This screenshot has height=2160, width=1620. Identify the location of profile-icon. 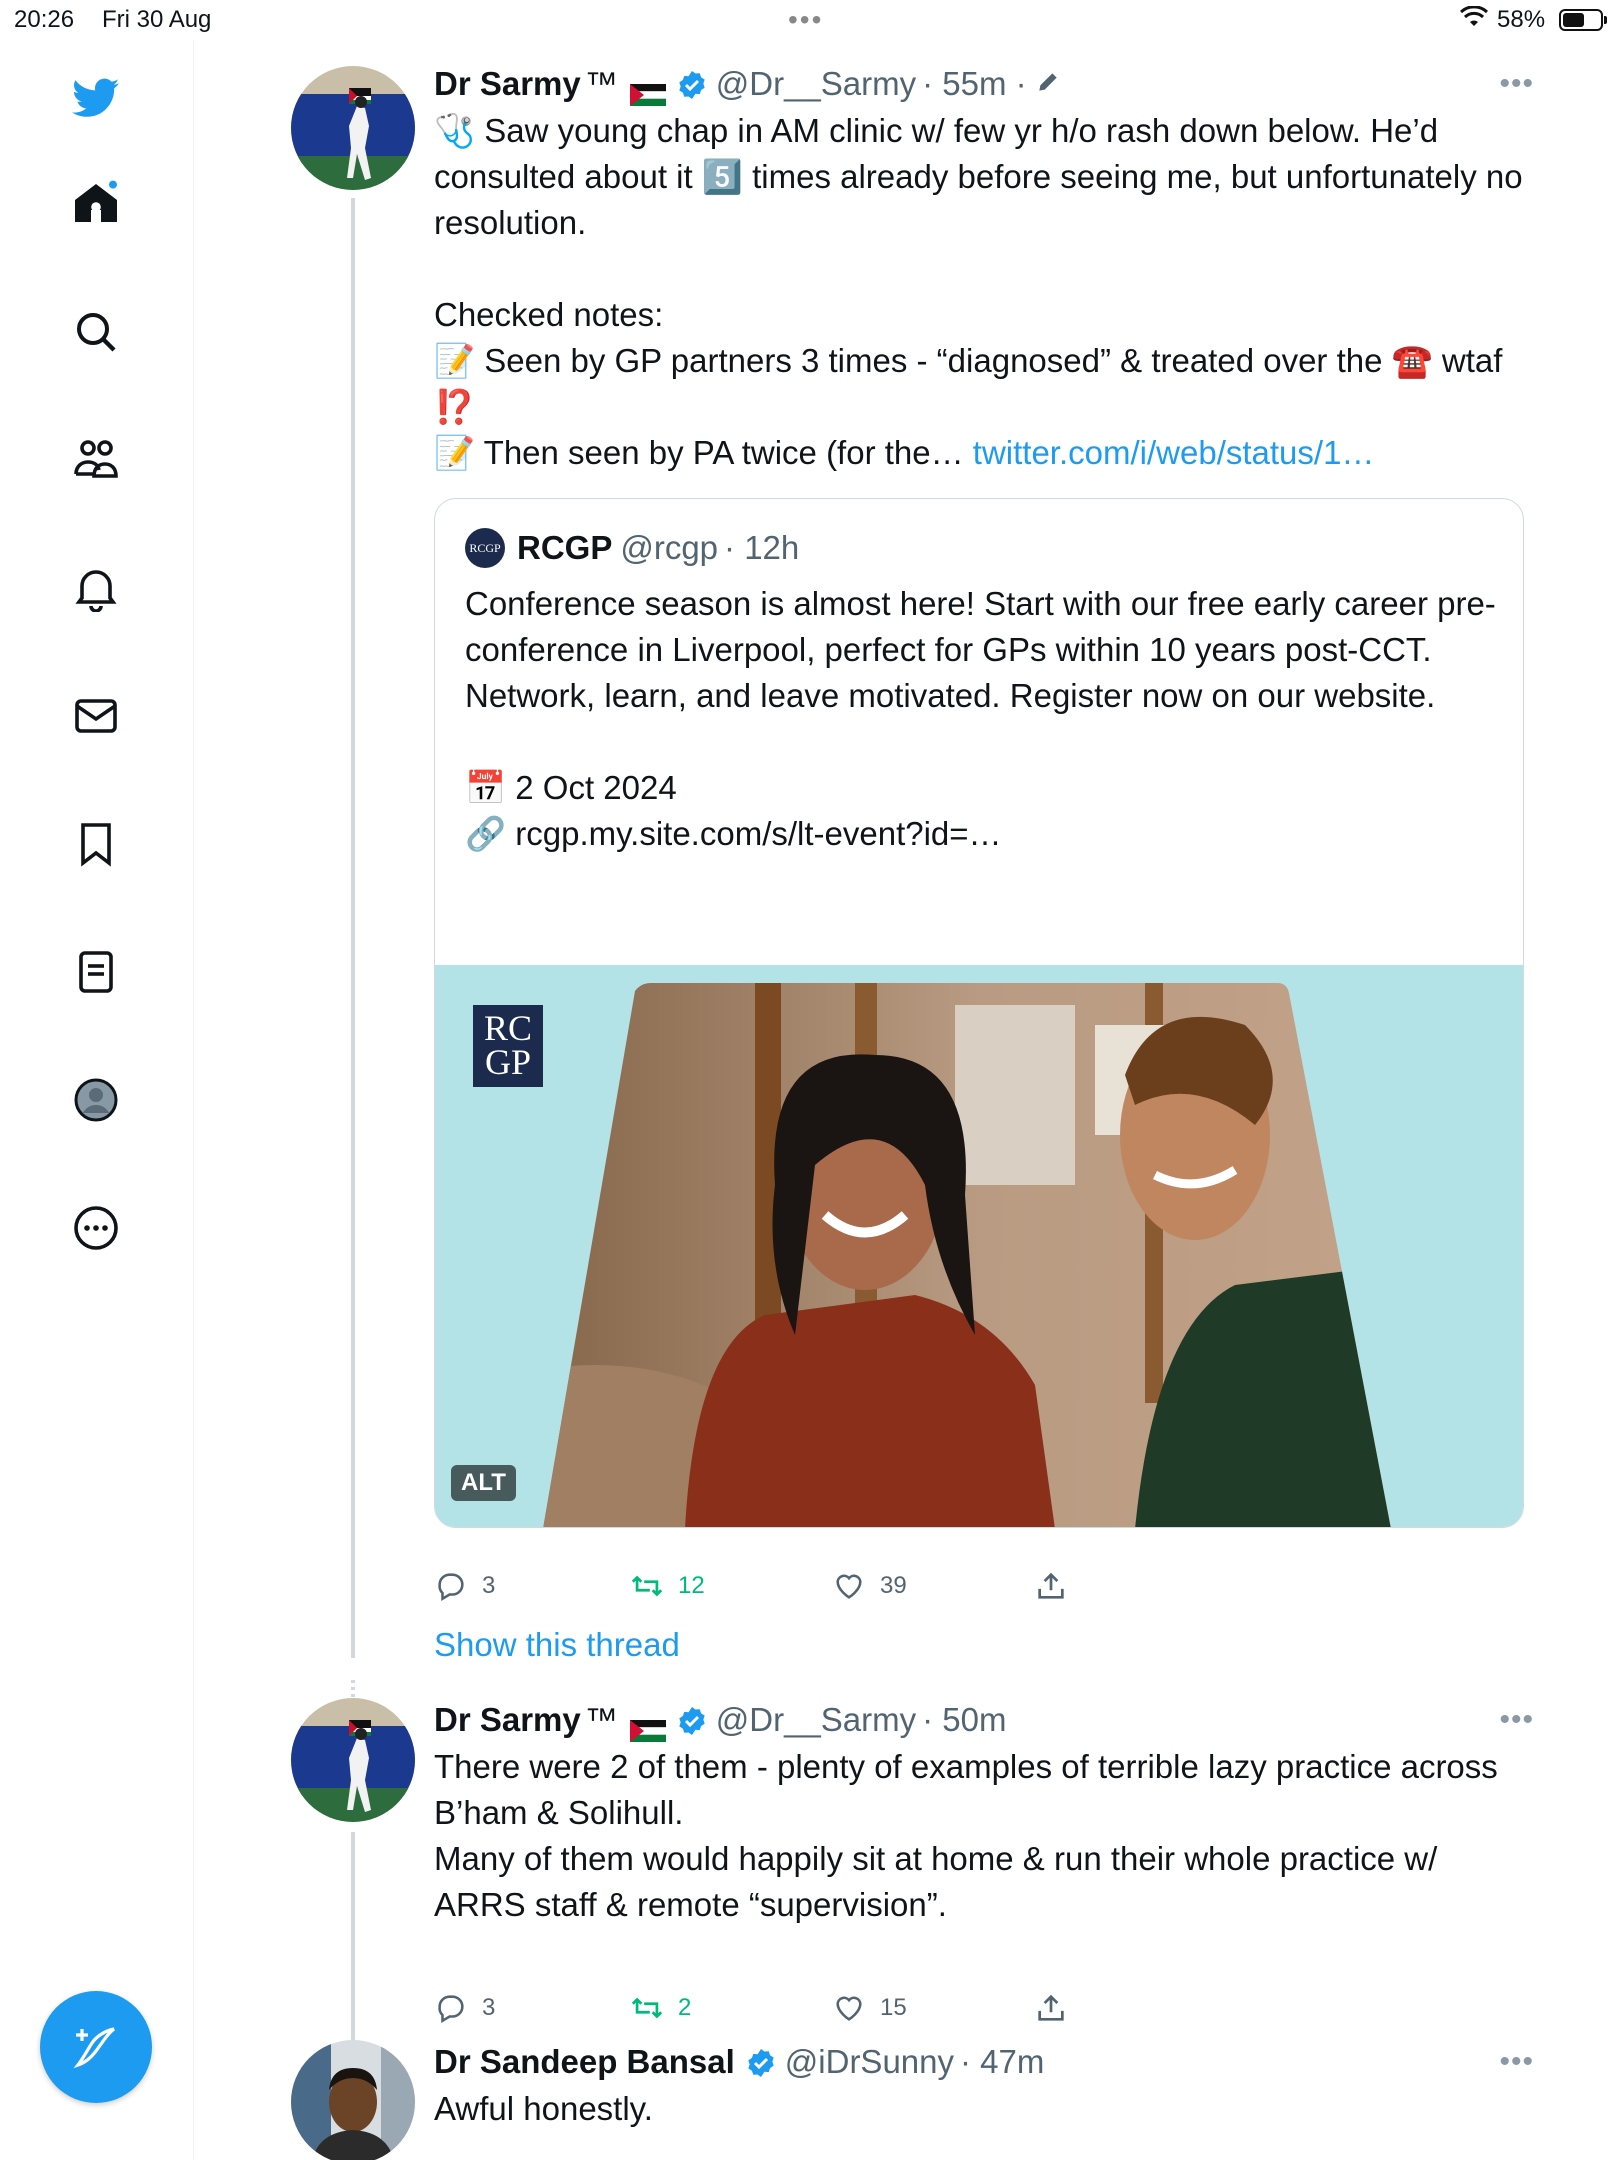
(96, 1100).